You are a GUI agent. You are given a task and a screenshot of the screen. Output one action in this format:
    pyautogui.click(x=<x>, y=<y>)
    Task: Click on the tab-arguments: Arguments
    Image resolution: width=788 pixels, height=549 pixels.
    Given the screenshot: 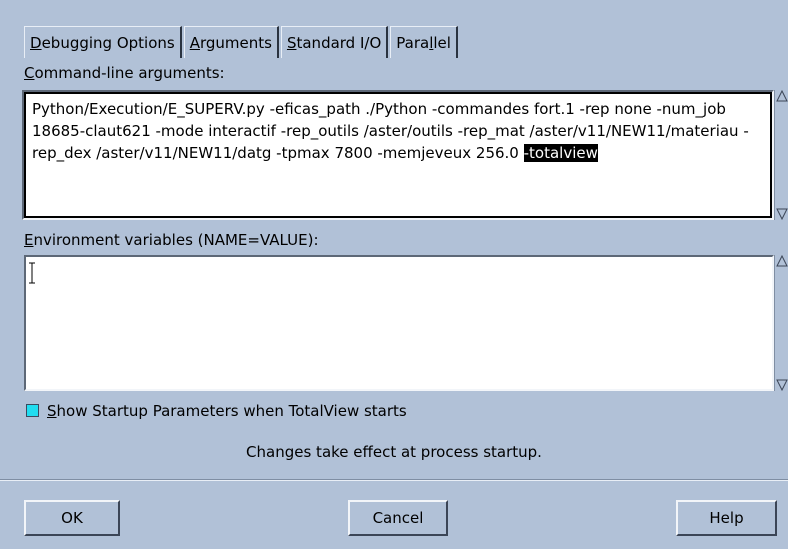 What is the action you would take?
    pyautogui.click(x=231, y=42)
    